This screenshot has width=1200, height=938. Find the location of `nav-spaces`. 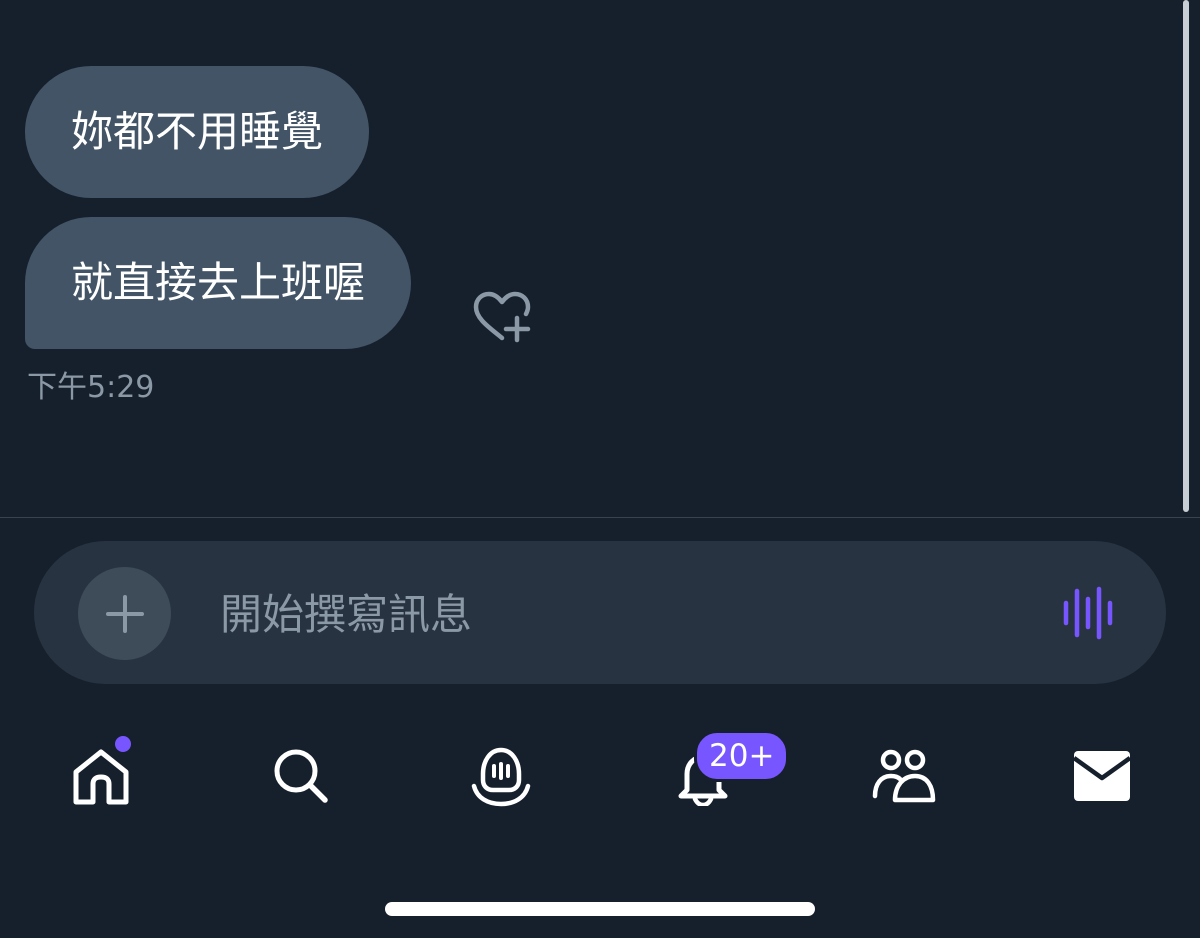

nav-spaces is located at coordinates (501, 776).